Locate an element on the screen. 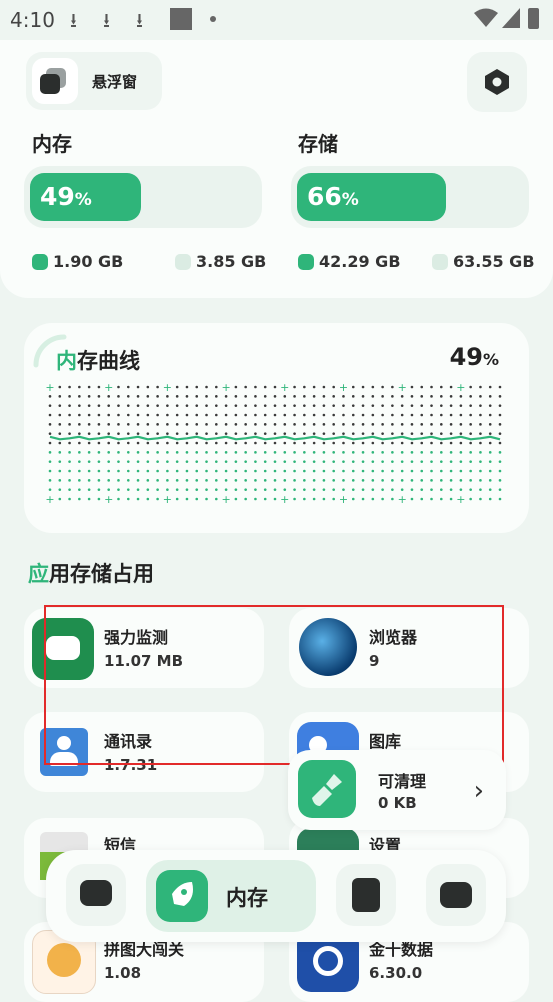 Image resolution: width=553 pixels, height=1002 pixels. nav-device-button is located at coordinates (456, 895).